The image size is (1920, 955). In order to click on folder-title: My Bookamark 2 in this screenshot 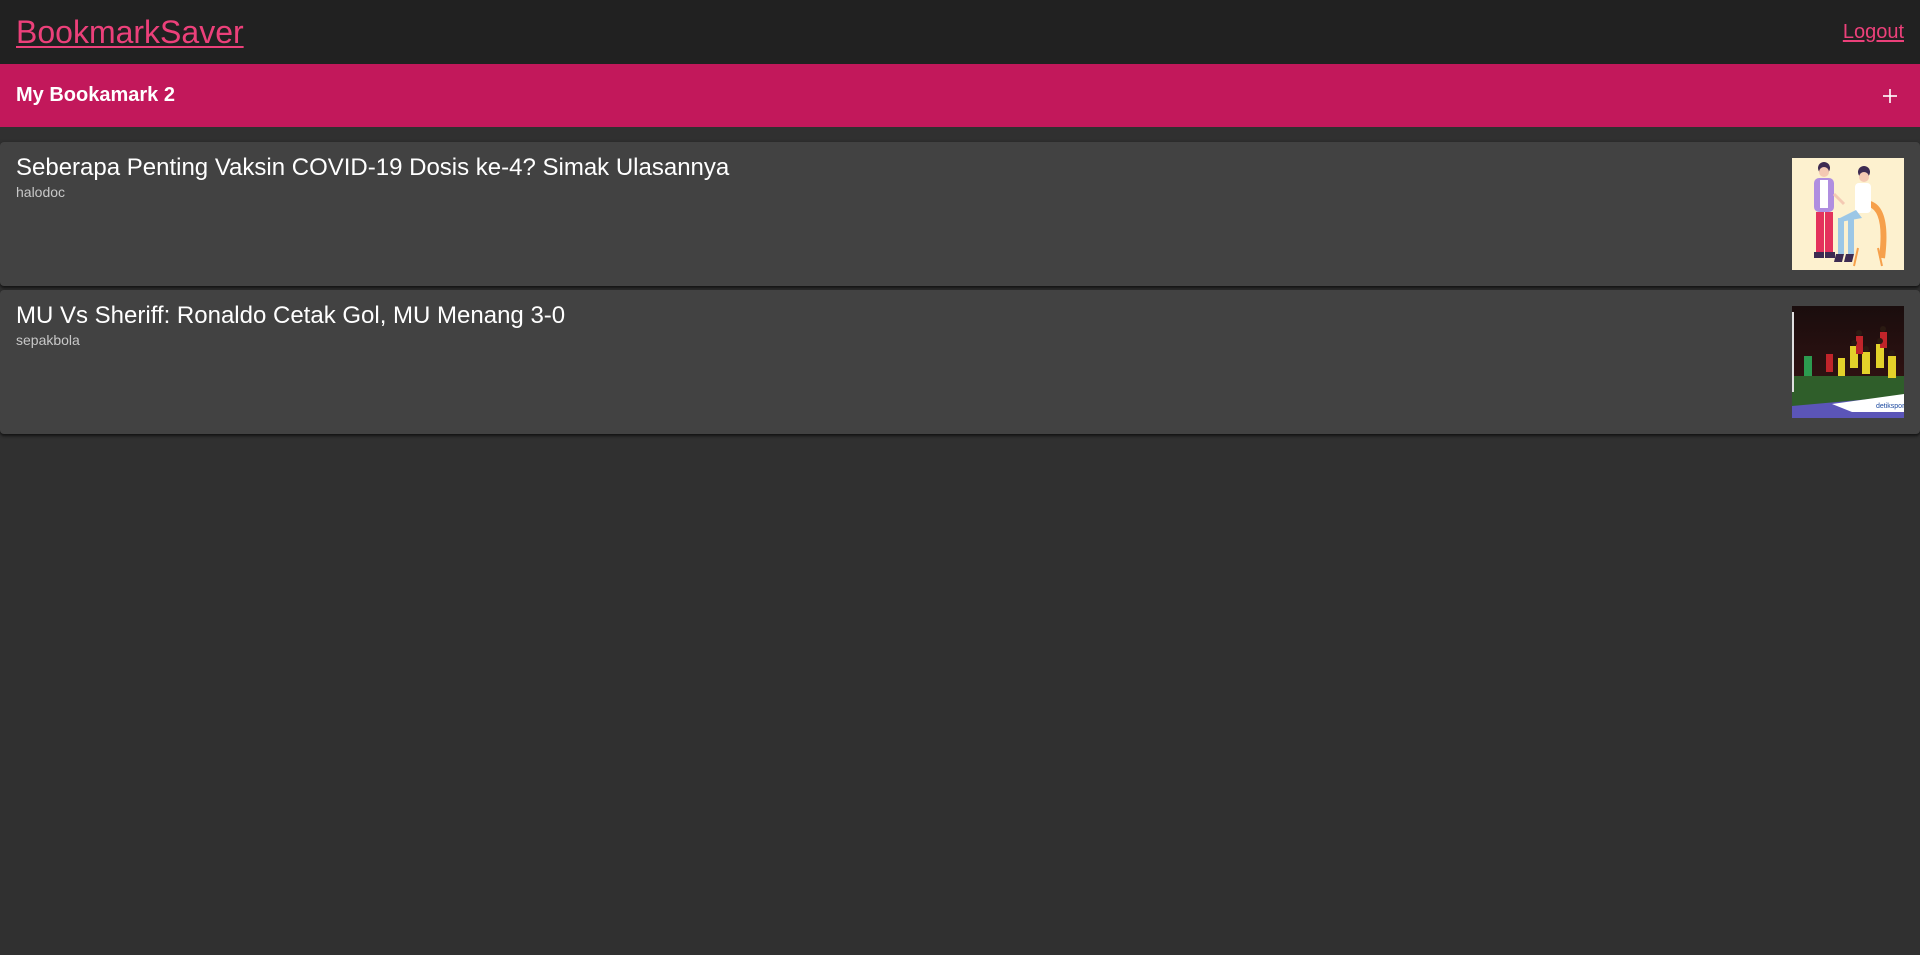, I will do `click(95, 95)`.